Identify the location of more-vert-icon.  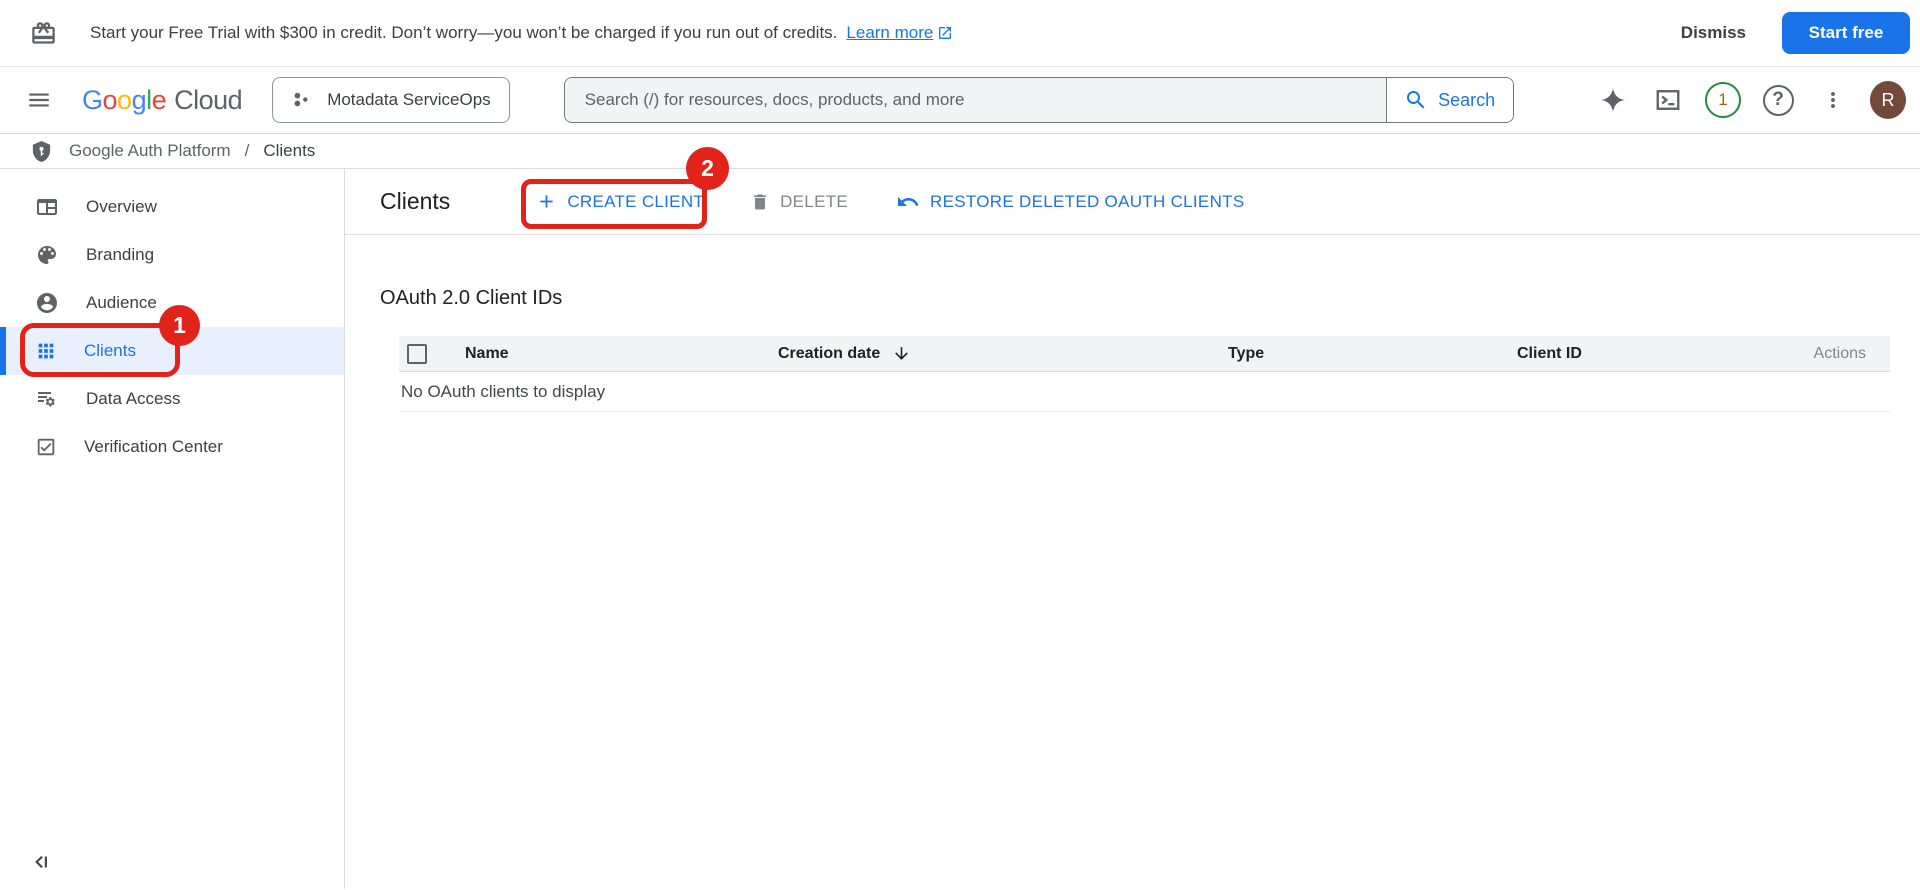
(1833, 100).